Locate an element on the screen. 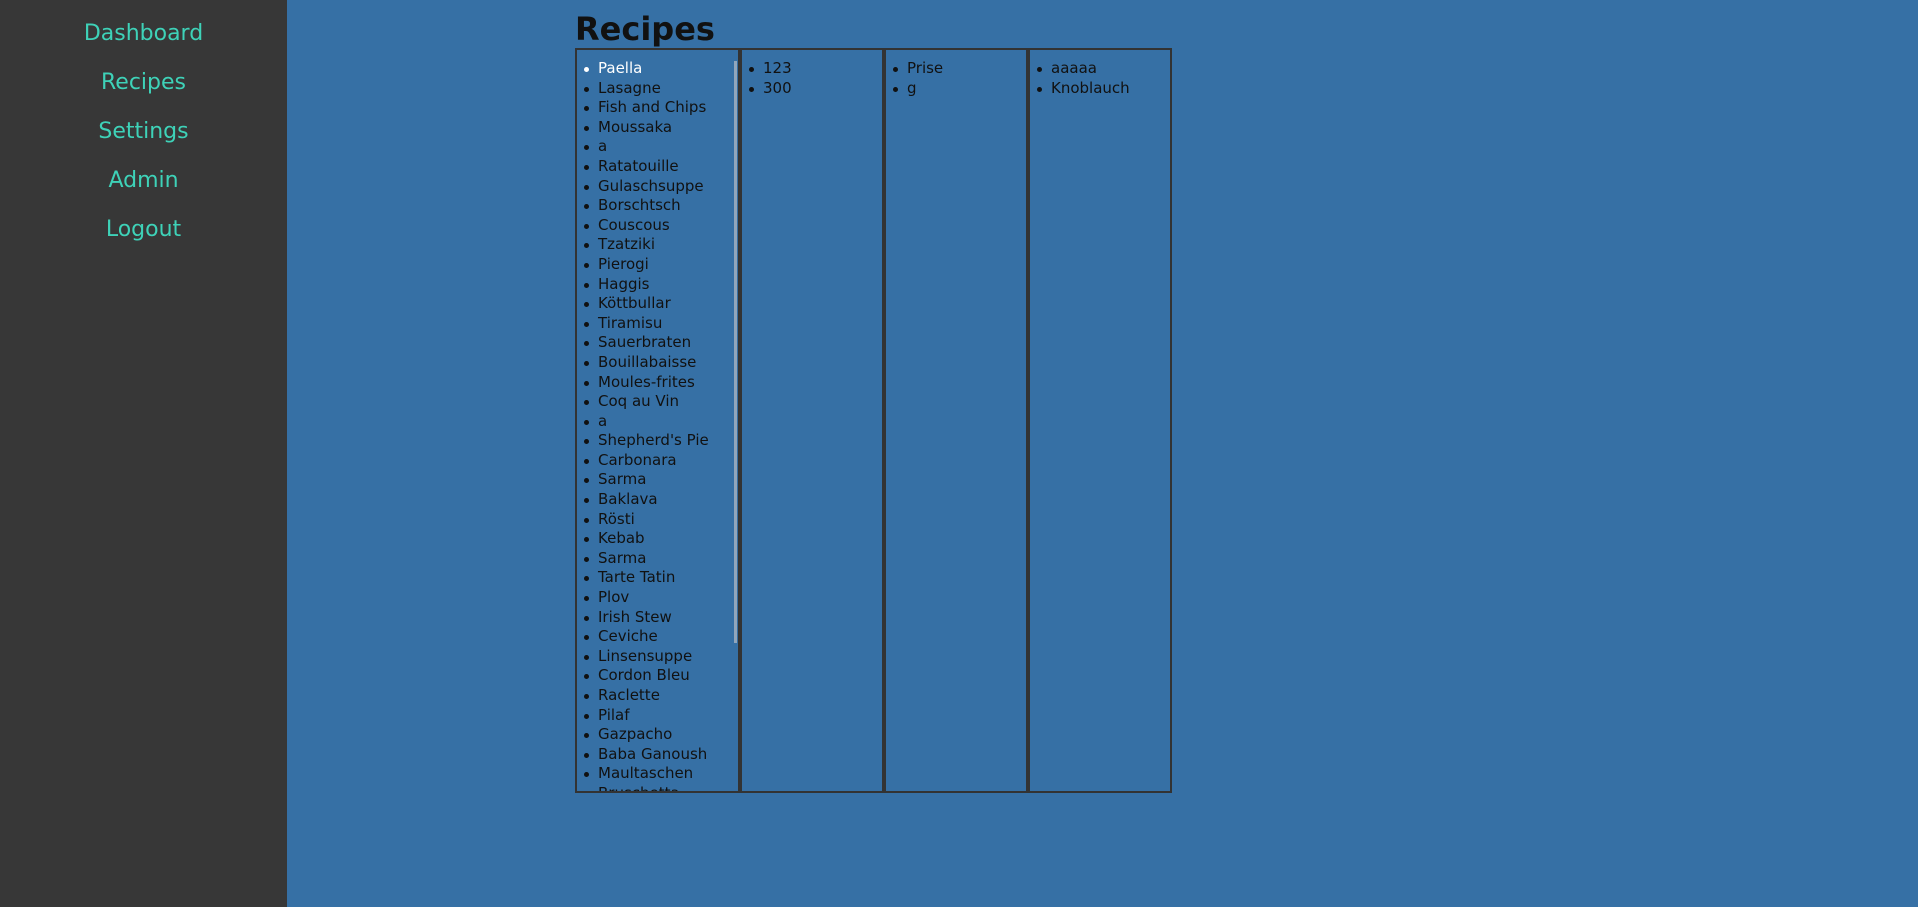  ingredient-list-panel: aaaaa Knoblauch is located at coordinates (1100, 420).